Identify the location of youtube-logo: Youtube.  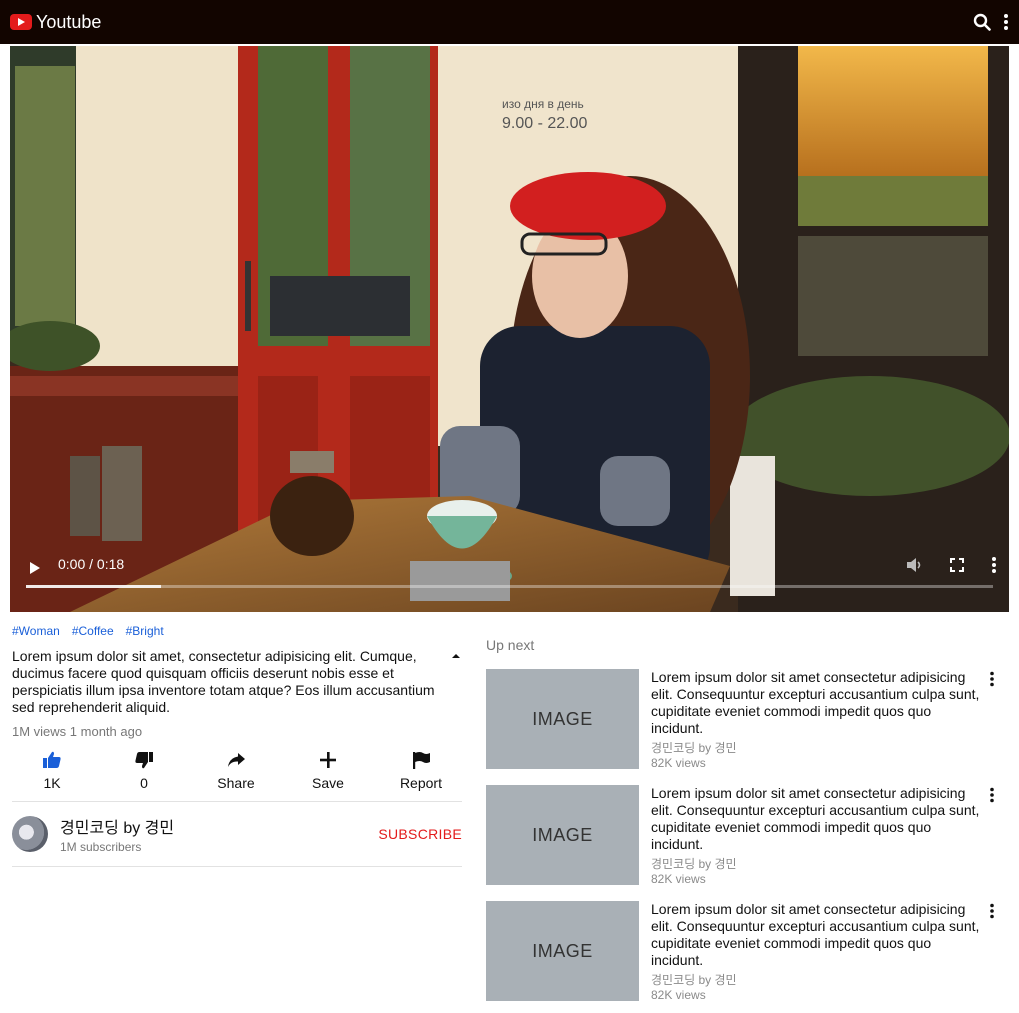
(55, 22).